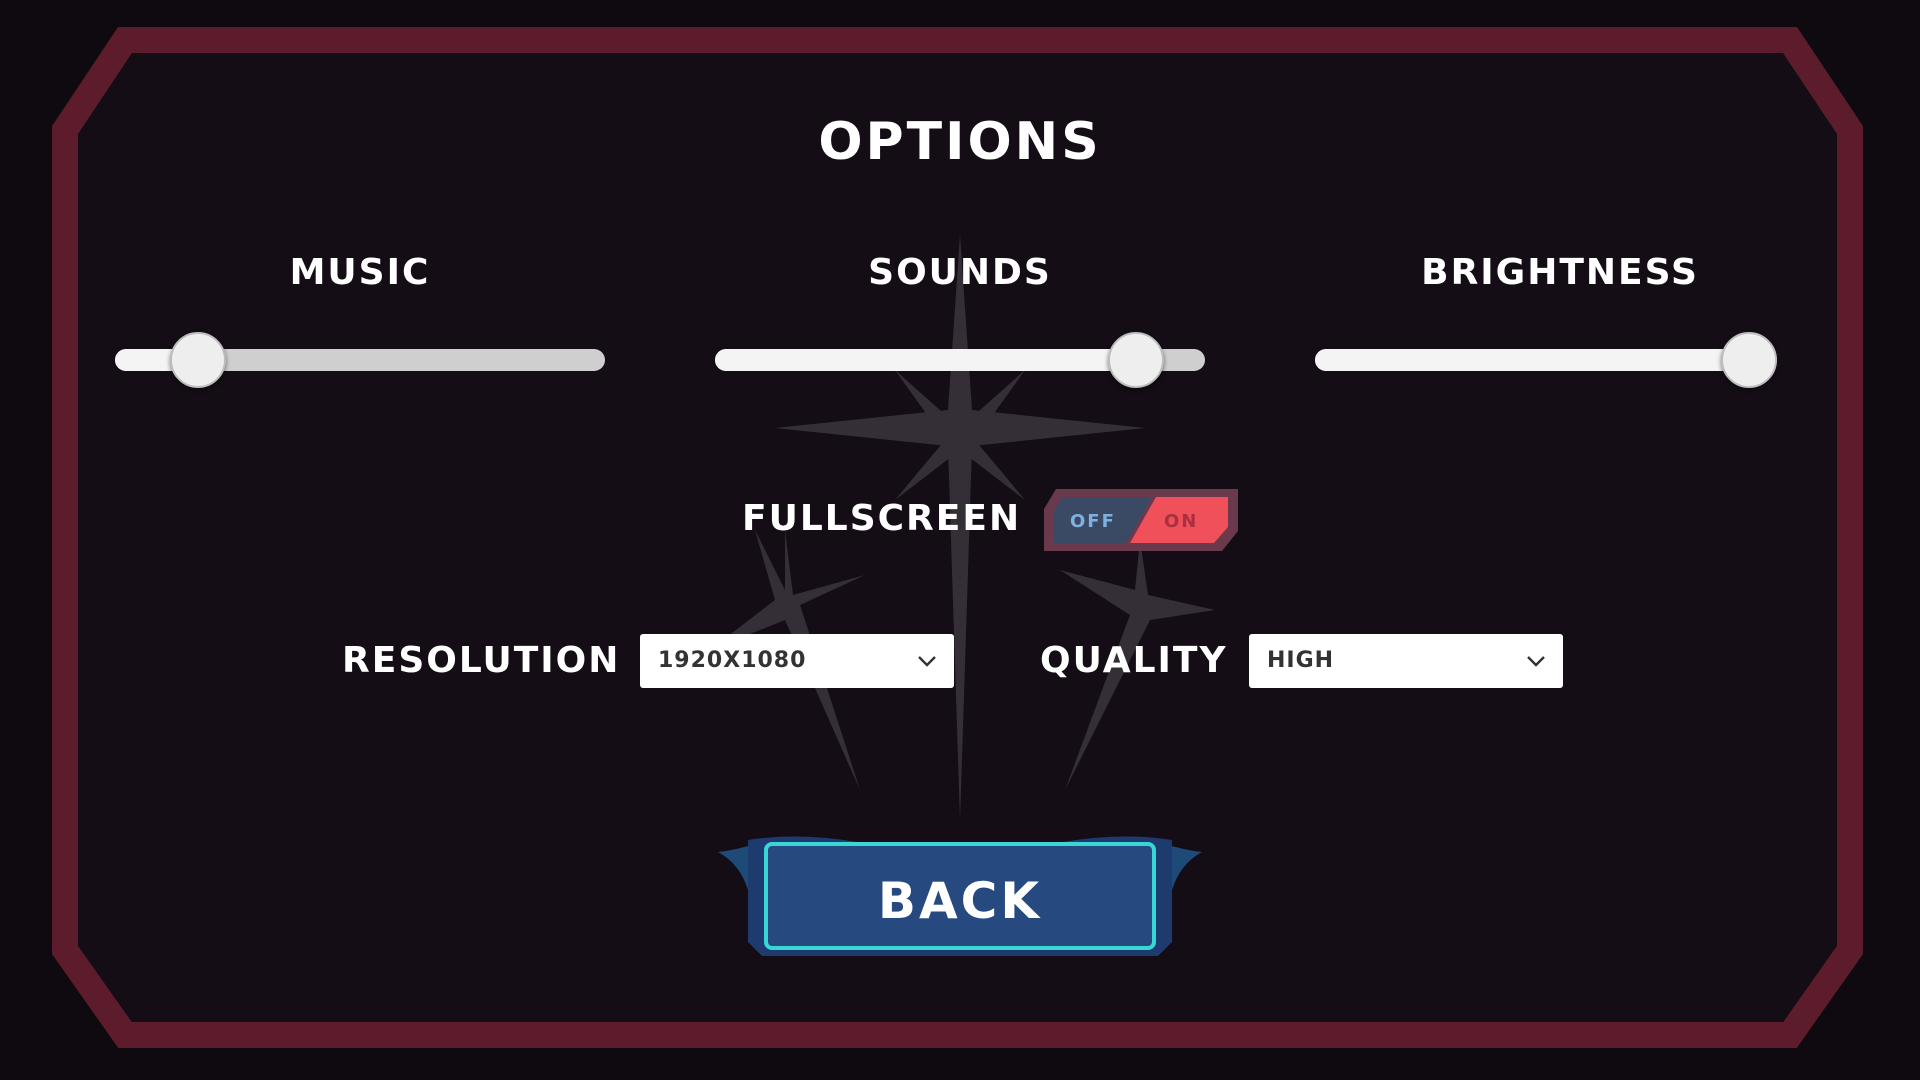  I want to click on music-slider, so click(360, 360).